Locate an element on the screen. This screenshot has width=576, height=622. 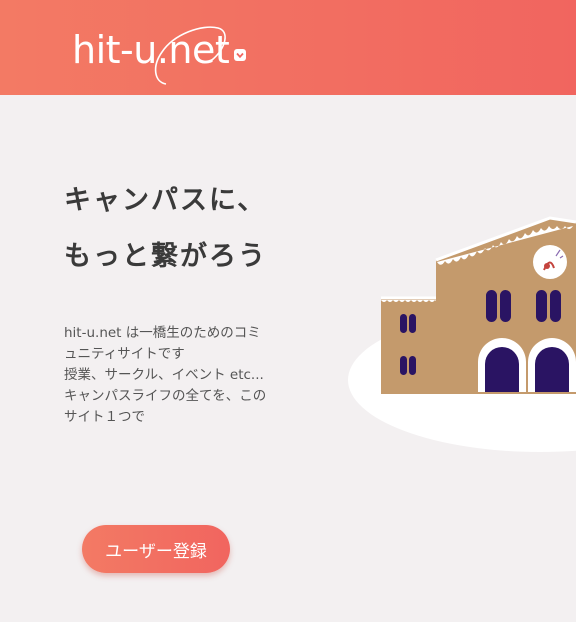
hero-heading-line-1: キャンパスに、 is located at coordinates (165, 200).